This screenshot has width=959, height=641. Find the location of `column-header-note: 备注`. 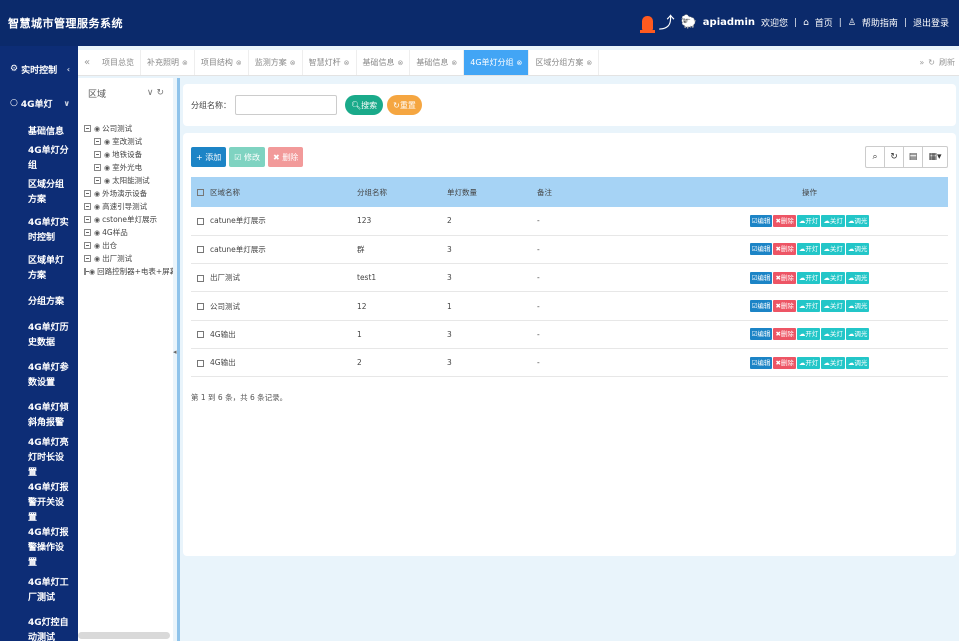

column-header-note: 备注 is located at coordinates (601, 192).